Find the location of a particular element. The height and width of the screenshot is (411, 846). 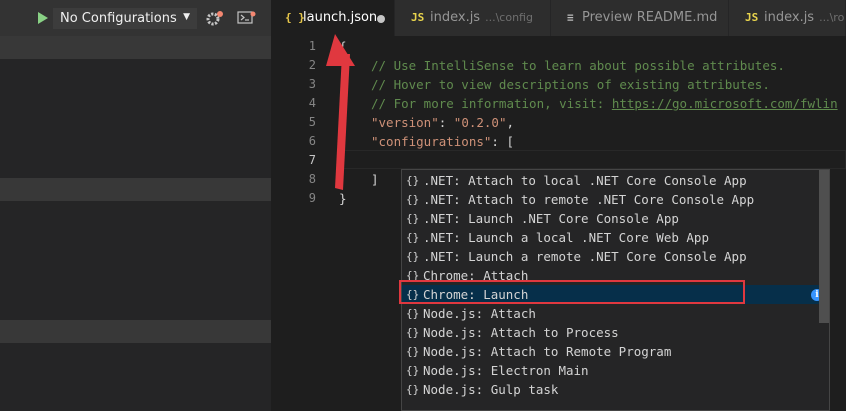

punctuation: : [ is located at coordinates (502, 141).